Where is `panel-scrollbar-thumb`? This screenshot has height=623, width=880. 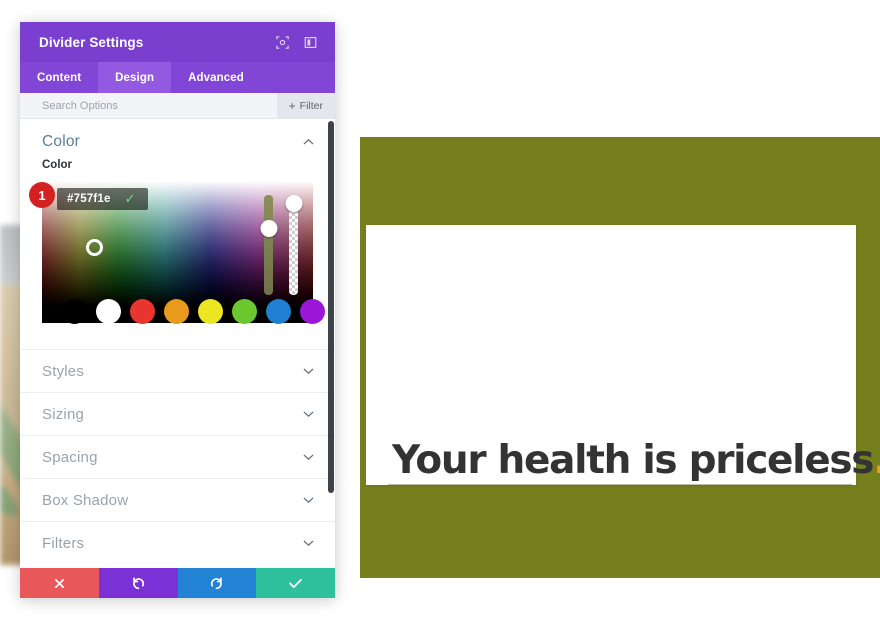
panel-scrollbar-thumb is located at coordinates (331, 307).